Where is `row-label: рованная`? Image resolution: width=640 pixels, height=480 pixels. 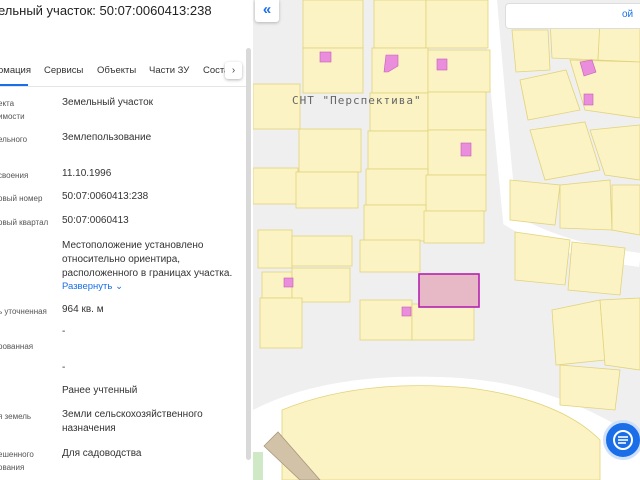
row-label: рованная is located at coordinates (17, 346).